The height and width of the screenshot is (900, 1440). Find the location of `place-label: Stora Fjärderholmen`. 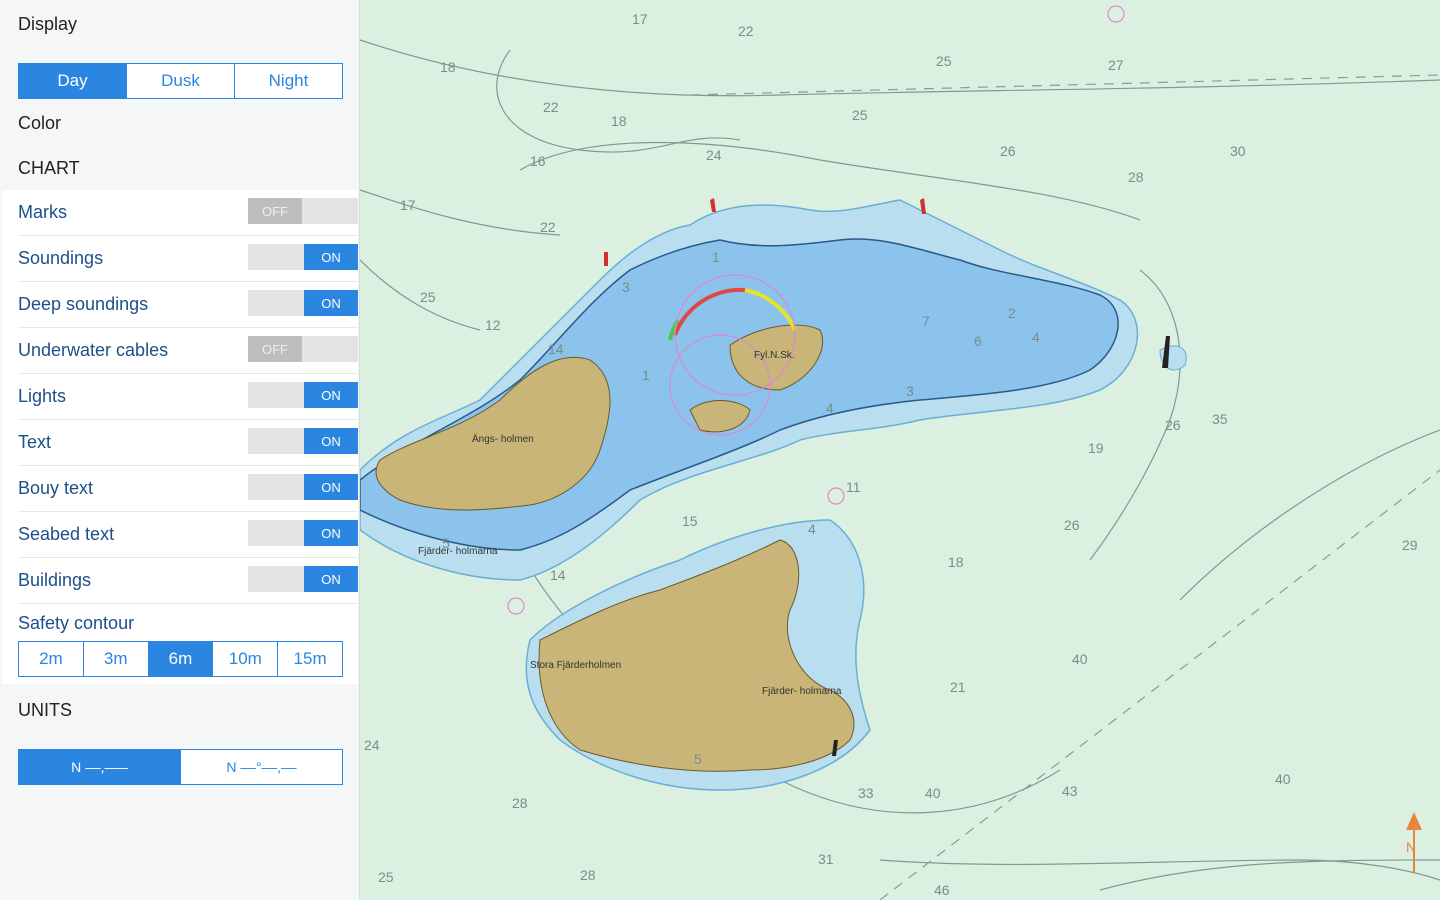

place-label: Stora Fjärderholmen is located at coordinates (575, 665).